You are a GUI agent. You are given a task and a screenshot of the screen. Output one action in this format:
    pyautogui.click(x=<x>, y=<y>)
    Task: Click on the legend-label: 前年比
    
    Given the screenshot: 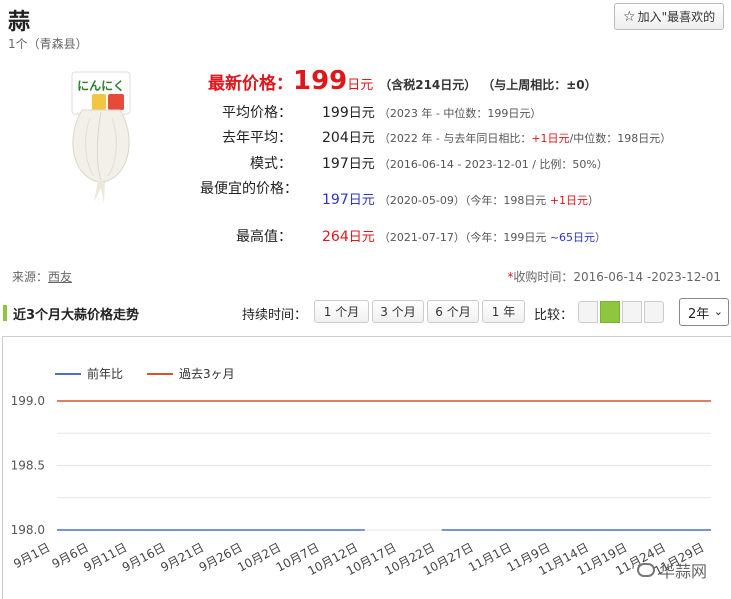 What is the action you would take?
    pyautogui.click(x=105, y=373)
    